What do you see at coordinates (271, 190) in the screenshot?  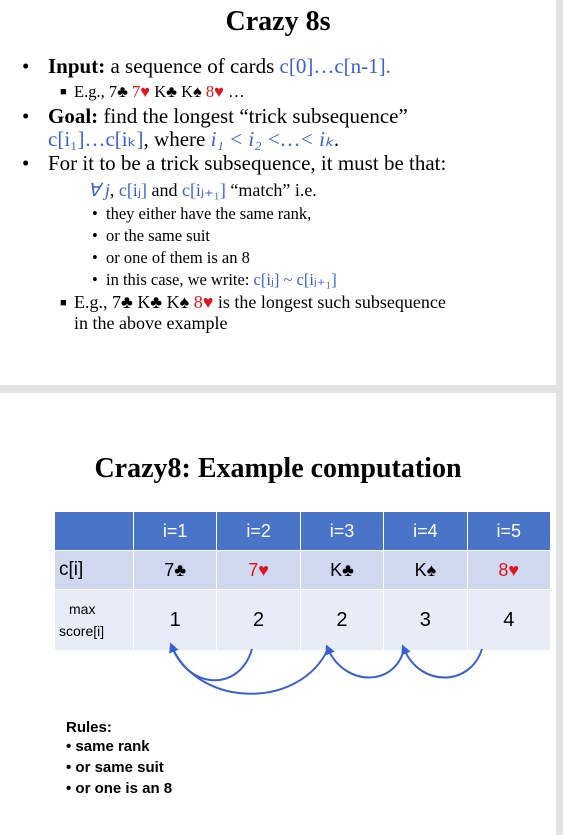 I see `forall-rest: “match” i.e.` at bounding box center [271, 190].